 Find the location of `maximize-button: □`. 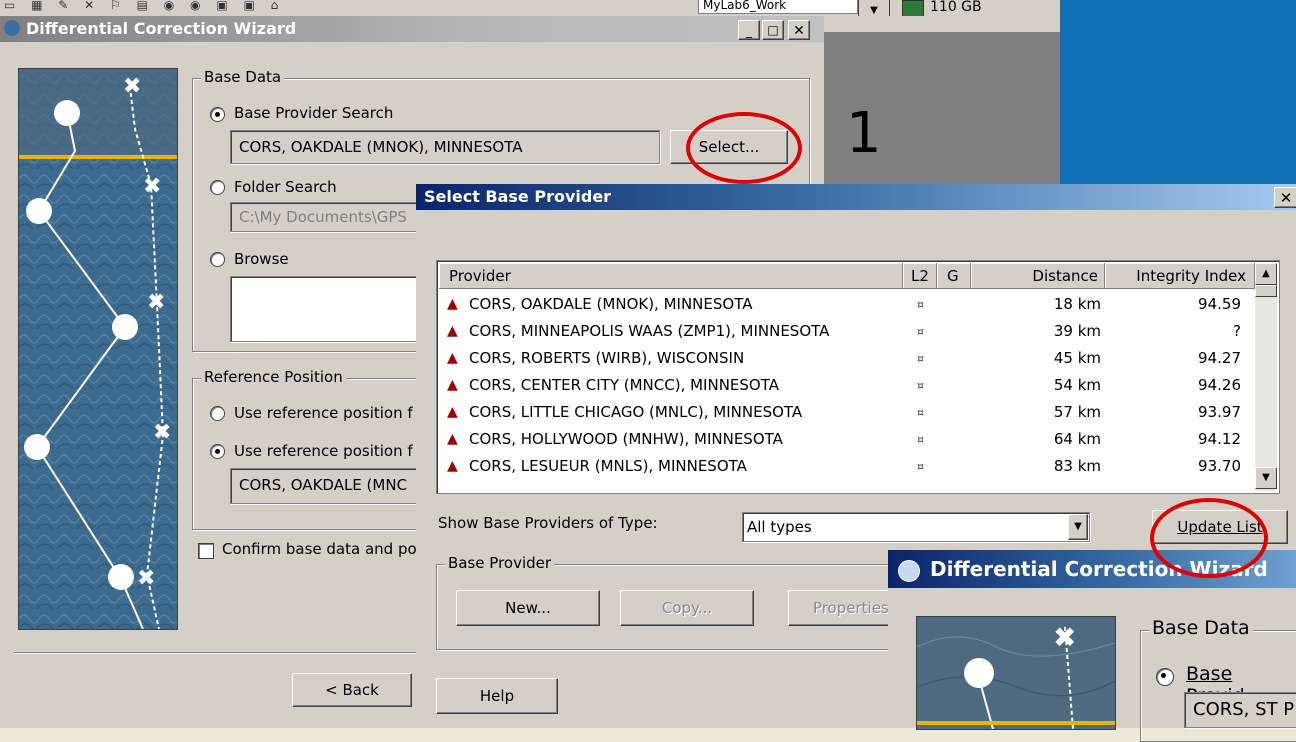

maximize-button: □ is located at coordinates (773, 30).